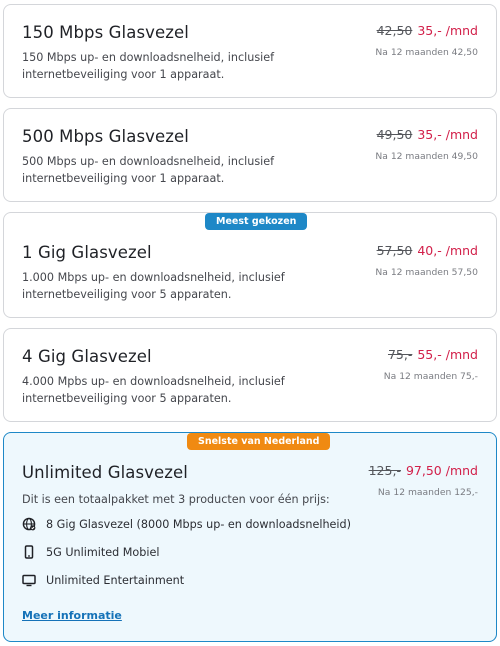  I want to click on feature-label: 5G Unlimited Mobiel, so click(103, 552).